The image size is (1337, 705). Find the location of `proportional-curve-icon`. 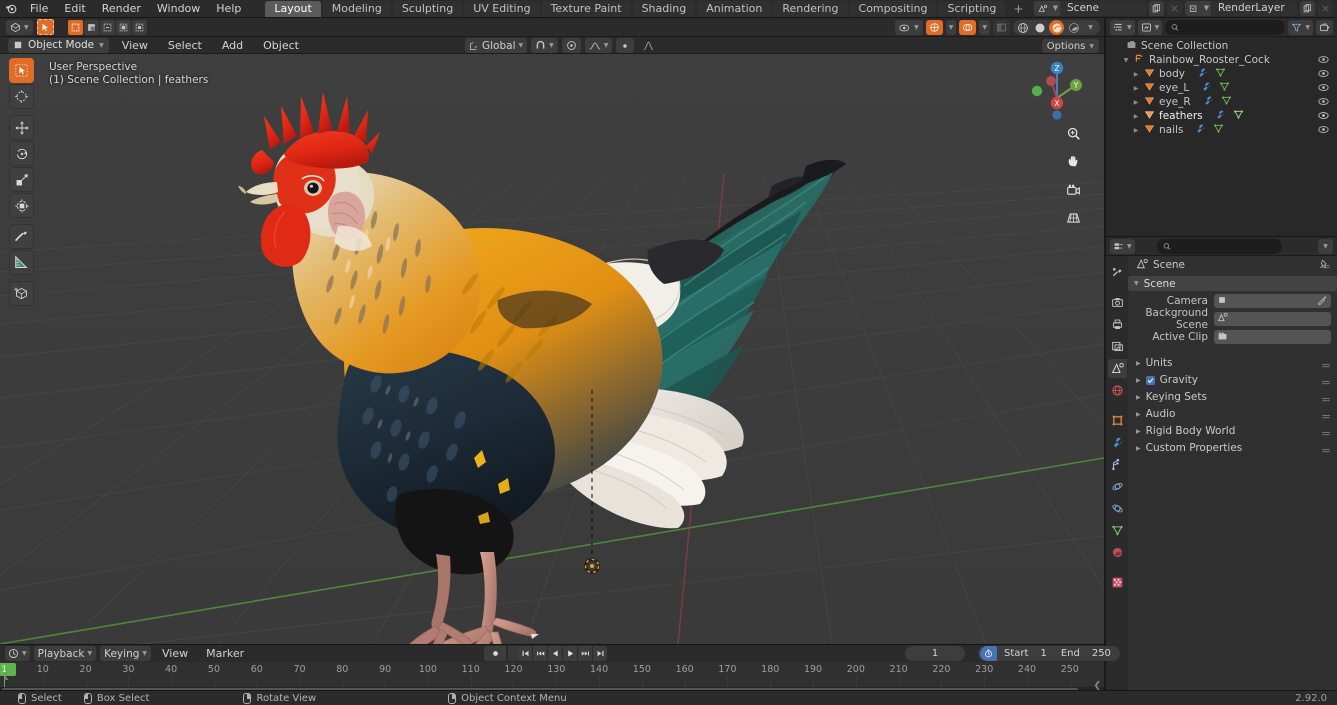

proportional-curve-icon is located at coordinates (648, 45).